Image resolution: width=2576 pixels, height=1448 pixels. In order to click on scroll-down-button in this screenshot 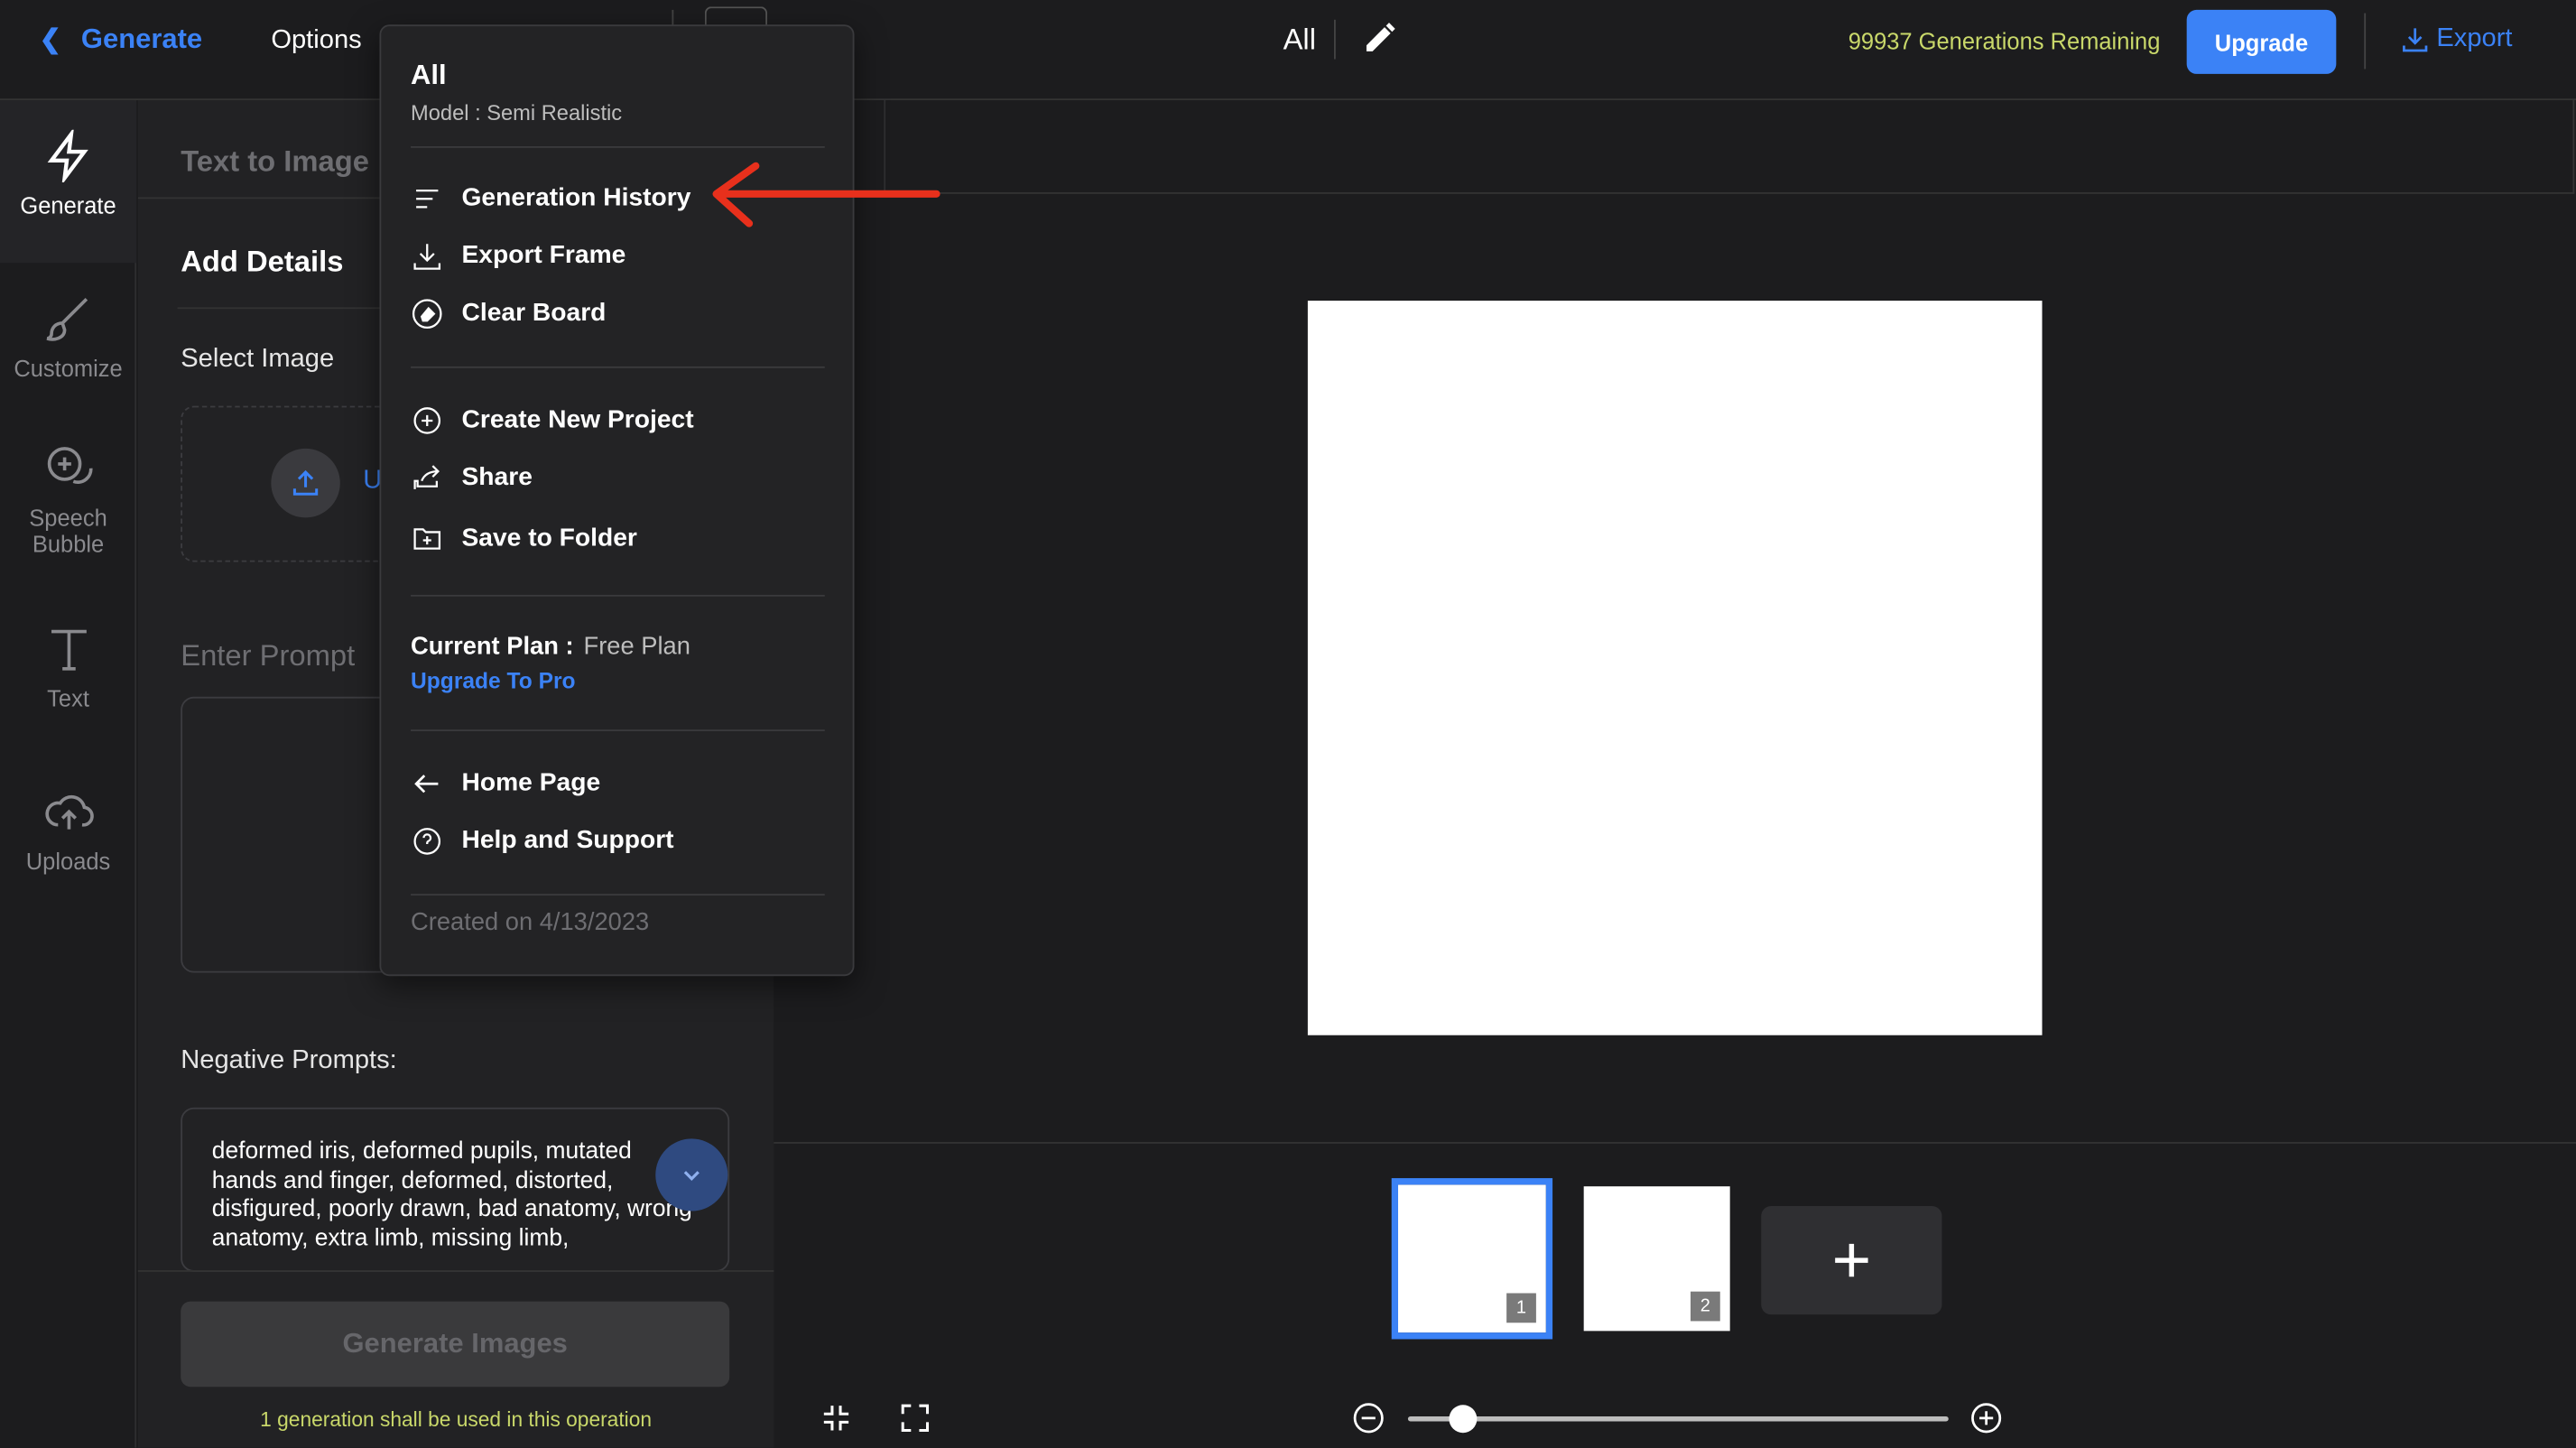, I will do `click(692, 1174)`.